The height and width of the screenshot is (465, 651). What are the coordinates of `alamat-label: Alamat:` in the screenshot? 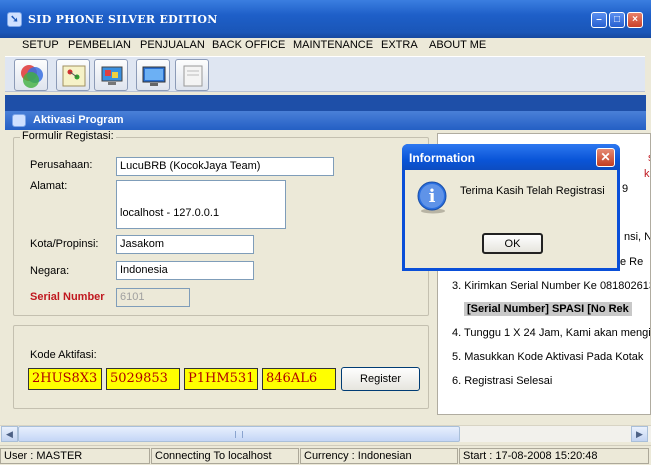 It's located at (49, 186).